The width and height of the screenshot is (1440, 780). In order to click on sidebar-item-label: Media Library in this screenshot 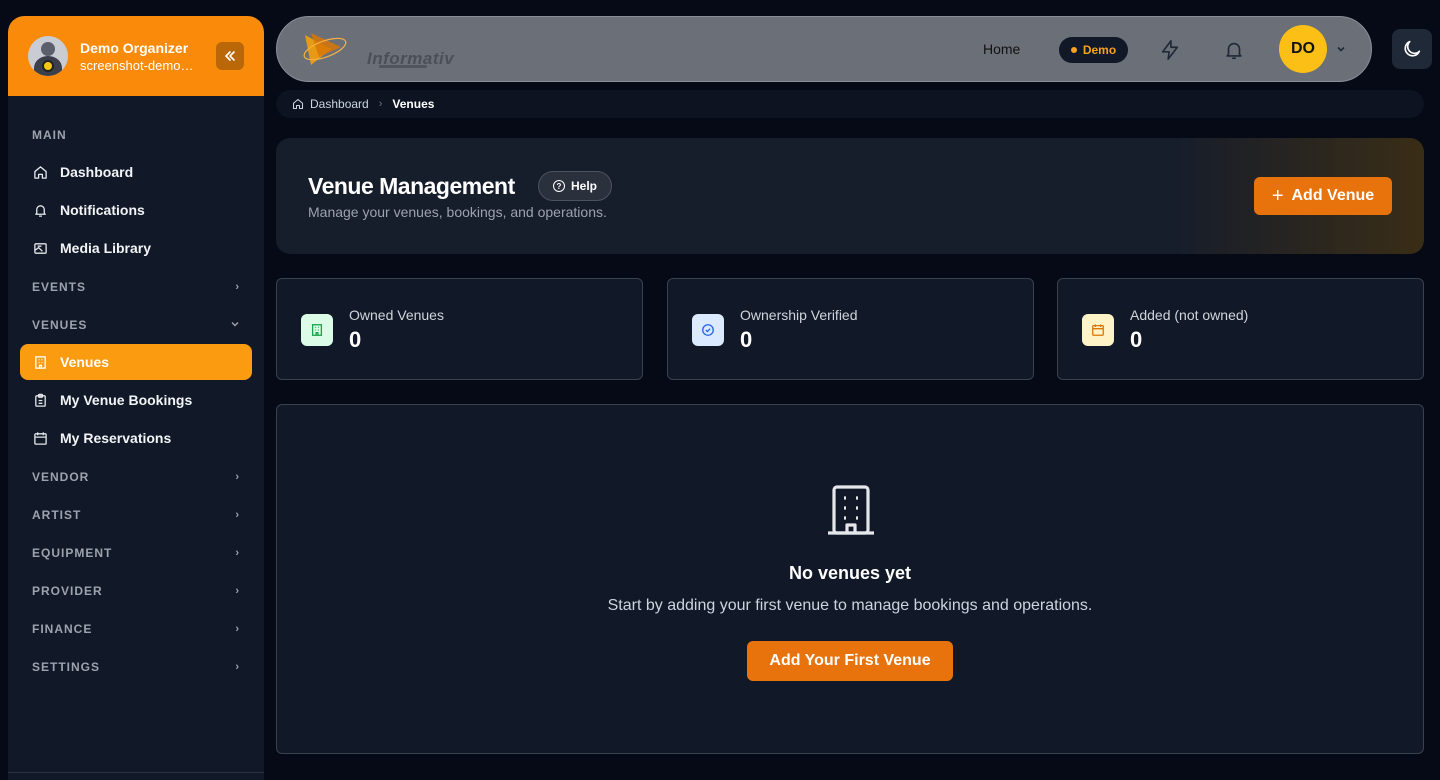, I will do `click(106, 248)`.